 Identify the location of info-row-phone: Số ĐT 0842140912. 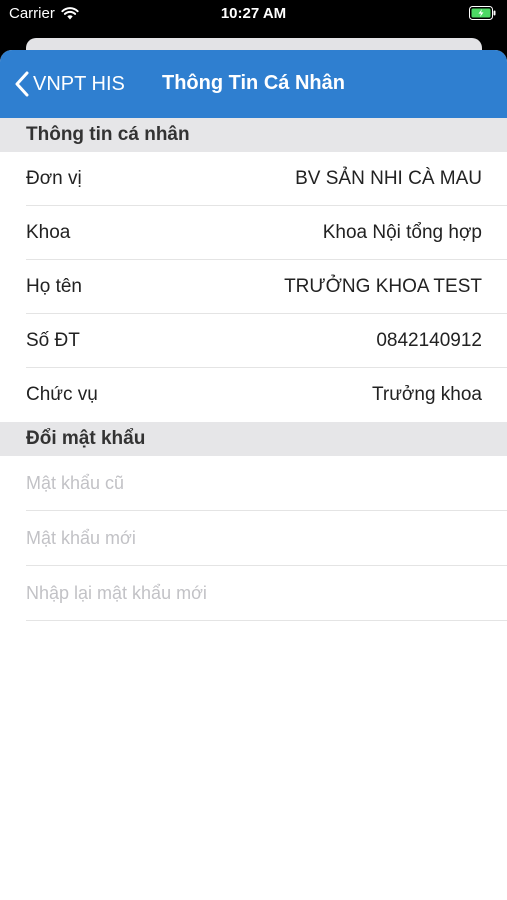
(266, 341).